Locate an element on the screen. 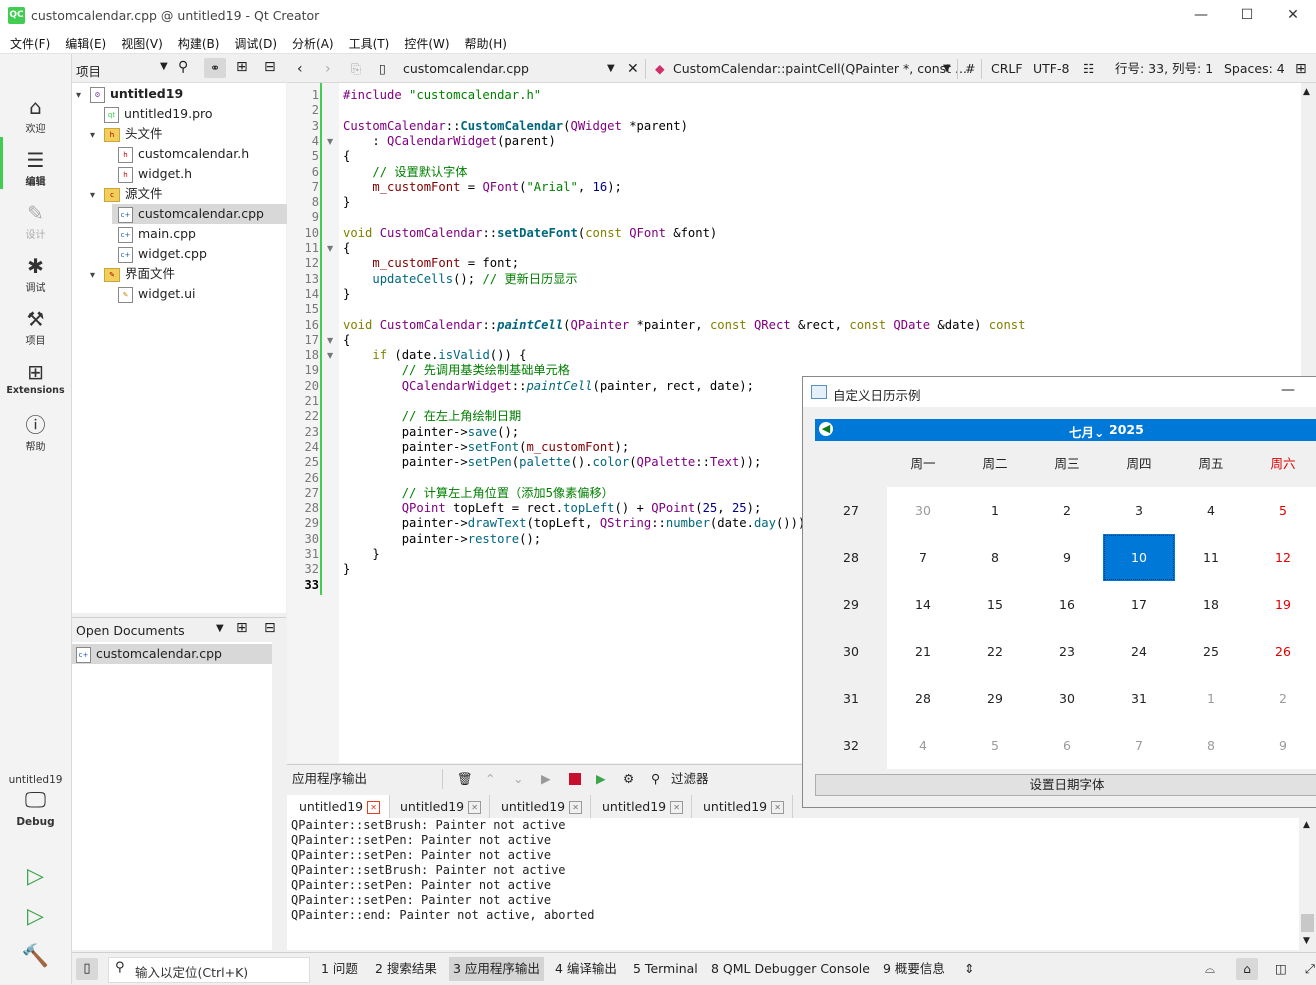 Image resolution: width=1316 pixels, height=985 pixels. calendar-day: 9 is located at coordinates (1067, 557).